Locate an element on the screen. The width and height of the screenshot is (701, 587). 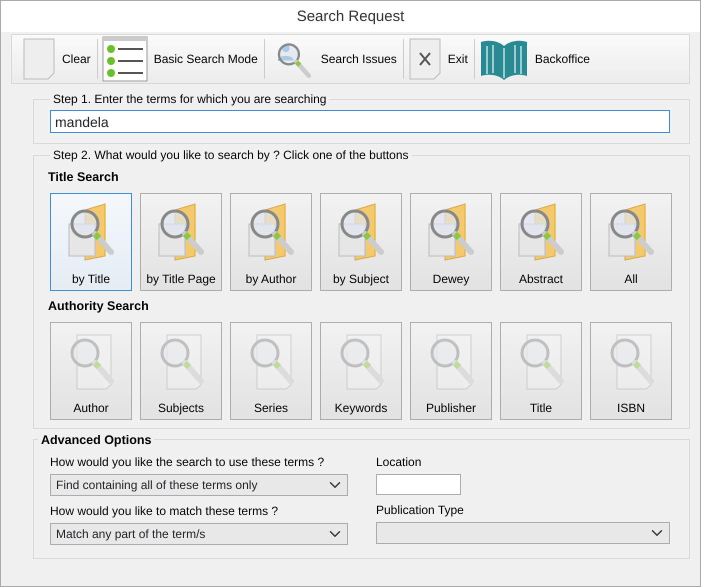
search-option-button: Dewey is located at coordinates (451, 241).